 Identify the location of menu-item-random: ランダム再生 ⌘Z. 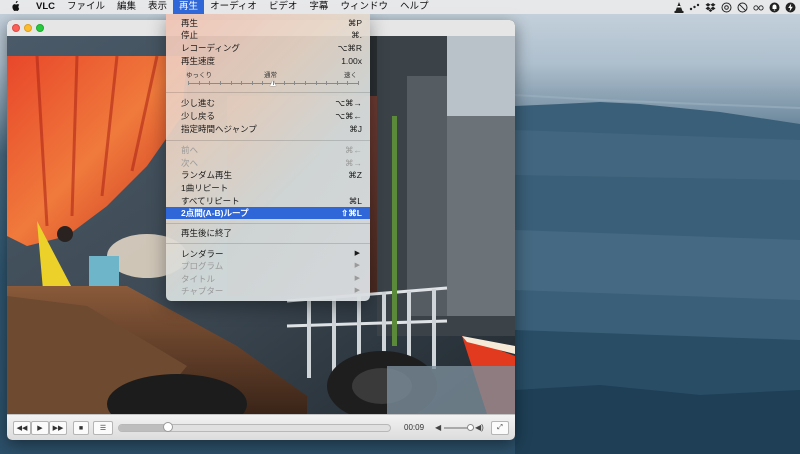
(268, 175).